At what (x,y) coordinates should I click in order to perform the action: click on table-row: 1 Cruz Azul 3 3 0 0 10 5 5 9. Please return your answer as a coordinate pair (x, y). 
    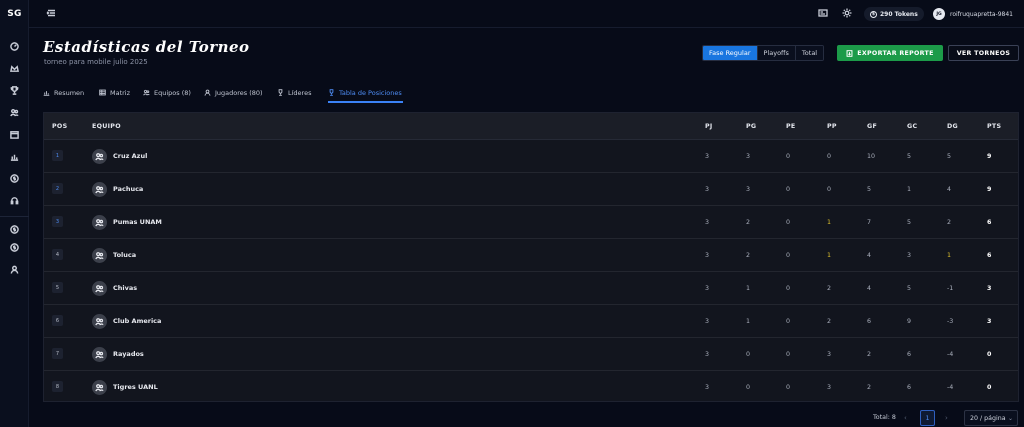
    Looking at the image, I should click on (531, 156).